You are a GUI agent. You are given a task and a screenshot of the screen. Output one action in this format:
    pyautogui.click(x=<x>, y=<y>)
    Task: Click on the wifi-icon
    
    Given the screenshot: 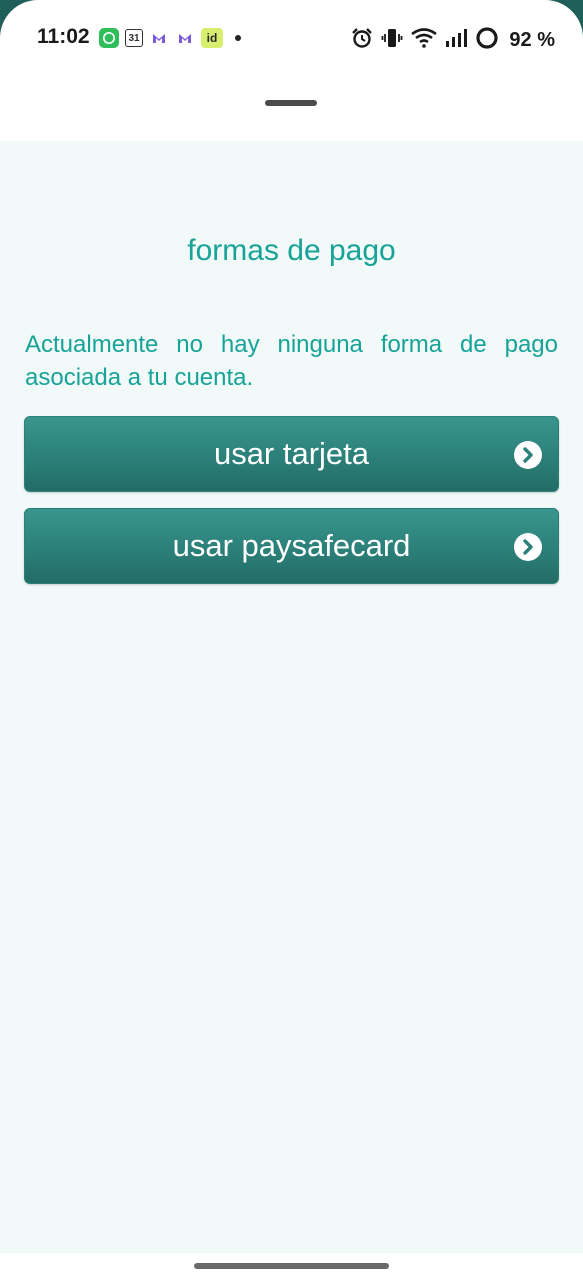 What is the action you would take?
    pyautogui.click(x=424, y=40)
    